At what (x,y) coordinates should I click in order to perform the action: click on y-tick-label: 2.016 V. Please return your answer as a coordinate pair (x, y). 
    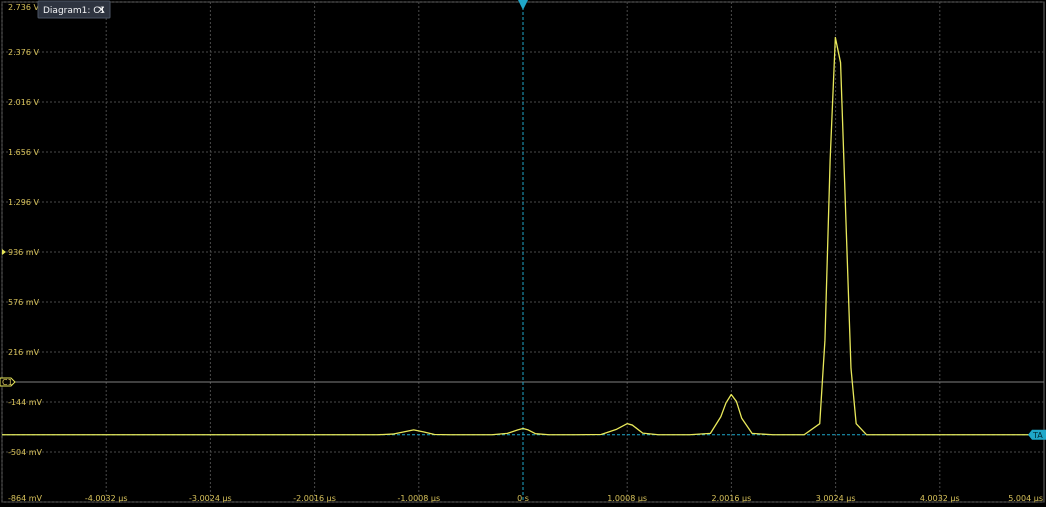
    Looking at the image, I should click on (23, 102).